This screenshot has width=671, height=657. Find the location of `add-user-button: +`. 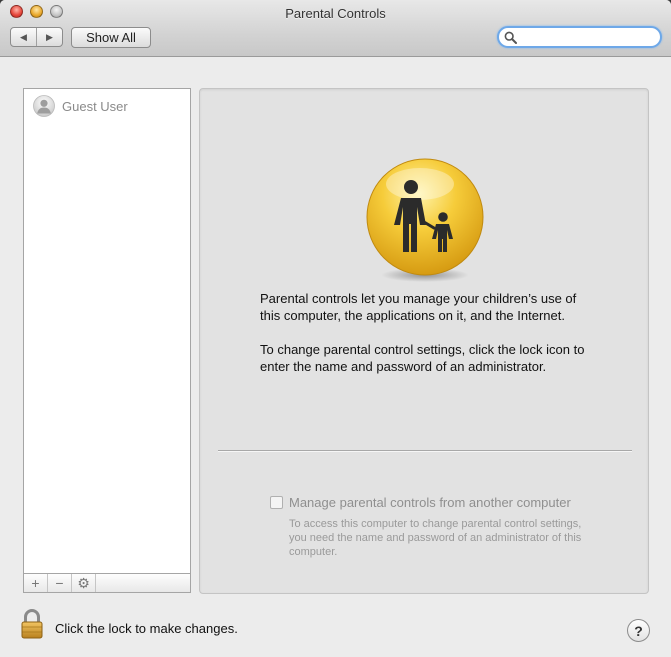

add-user-button: + is located at coordinates (36, 583).